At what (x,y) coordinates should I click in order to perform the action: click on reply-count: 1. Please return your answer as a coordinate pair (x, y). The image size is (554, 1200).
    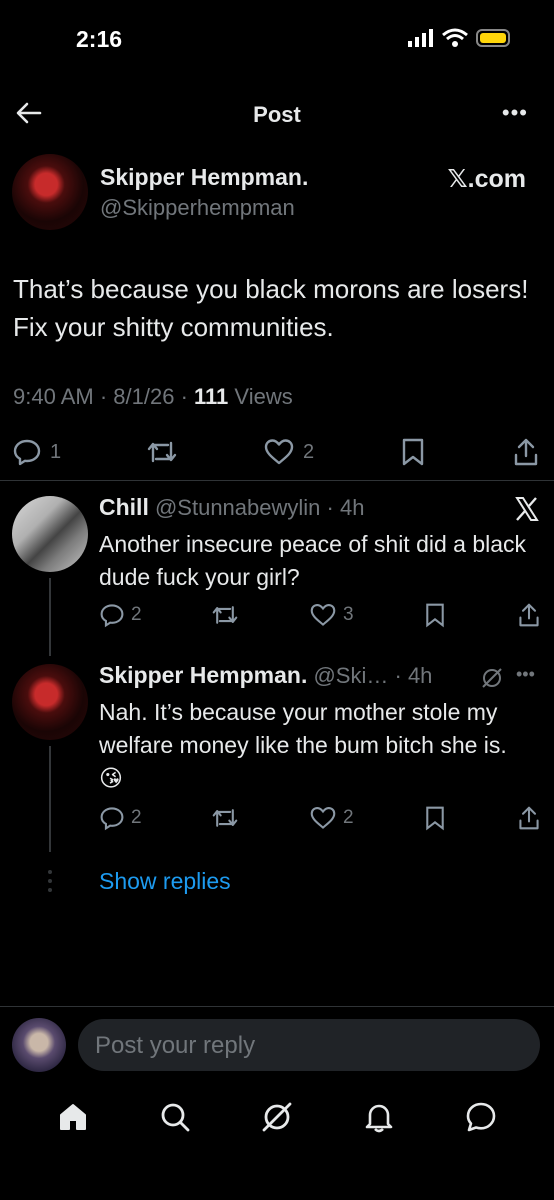
    Looking at the image, I should click on (56, 451).